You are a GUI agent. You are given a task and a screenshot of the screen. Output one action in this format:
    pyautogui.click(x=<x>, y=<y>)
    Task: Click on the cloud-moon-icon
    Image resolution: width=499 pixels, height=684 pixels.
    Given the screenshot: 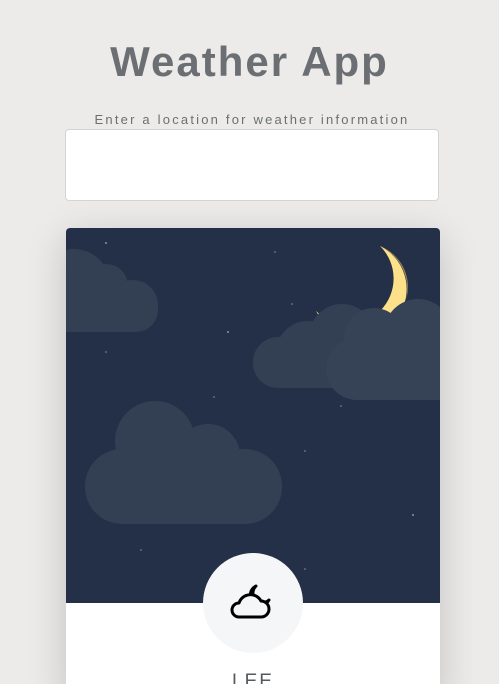 What is the action you would take?
    pyautogui.click(x=253, y=603)
    